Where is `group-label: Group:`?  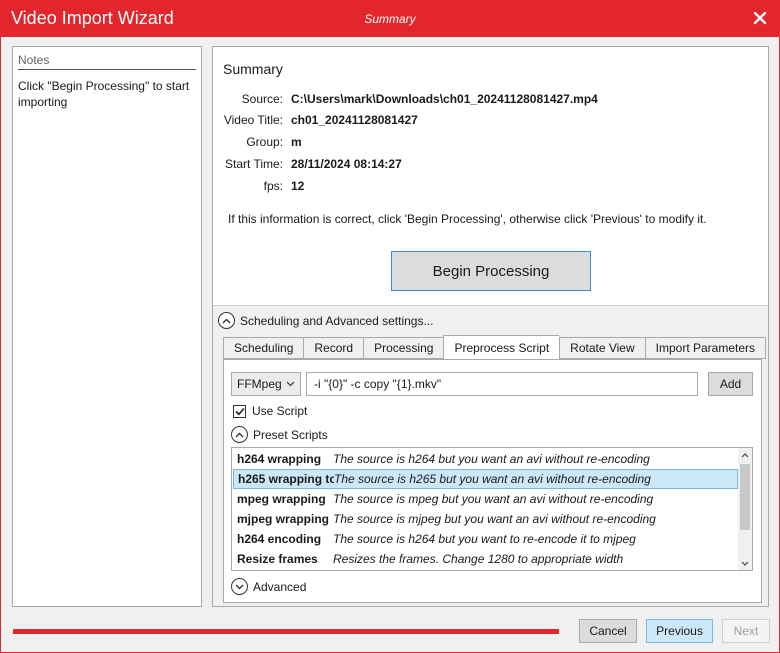 group-label: Group: is located at coordinates (264, 142).